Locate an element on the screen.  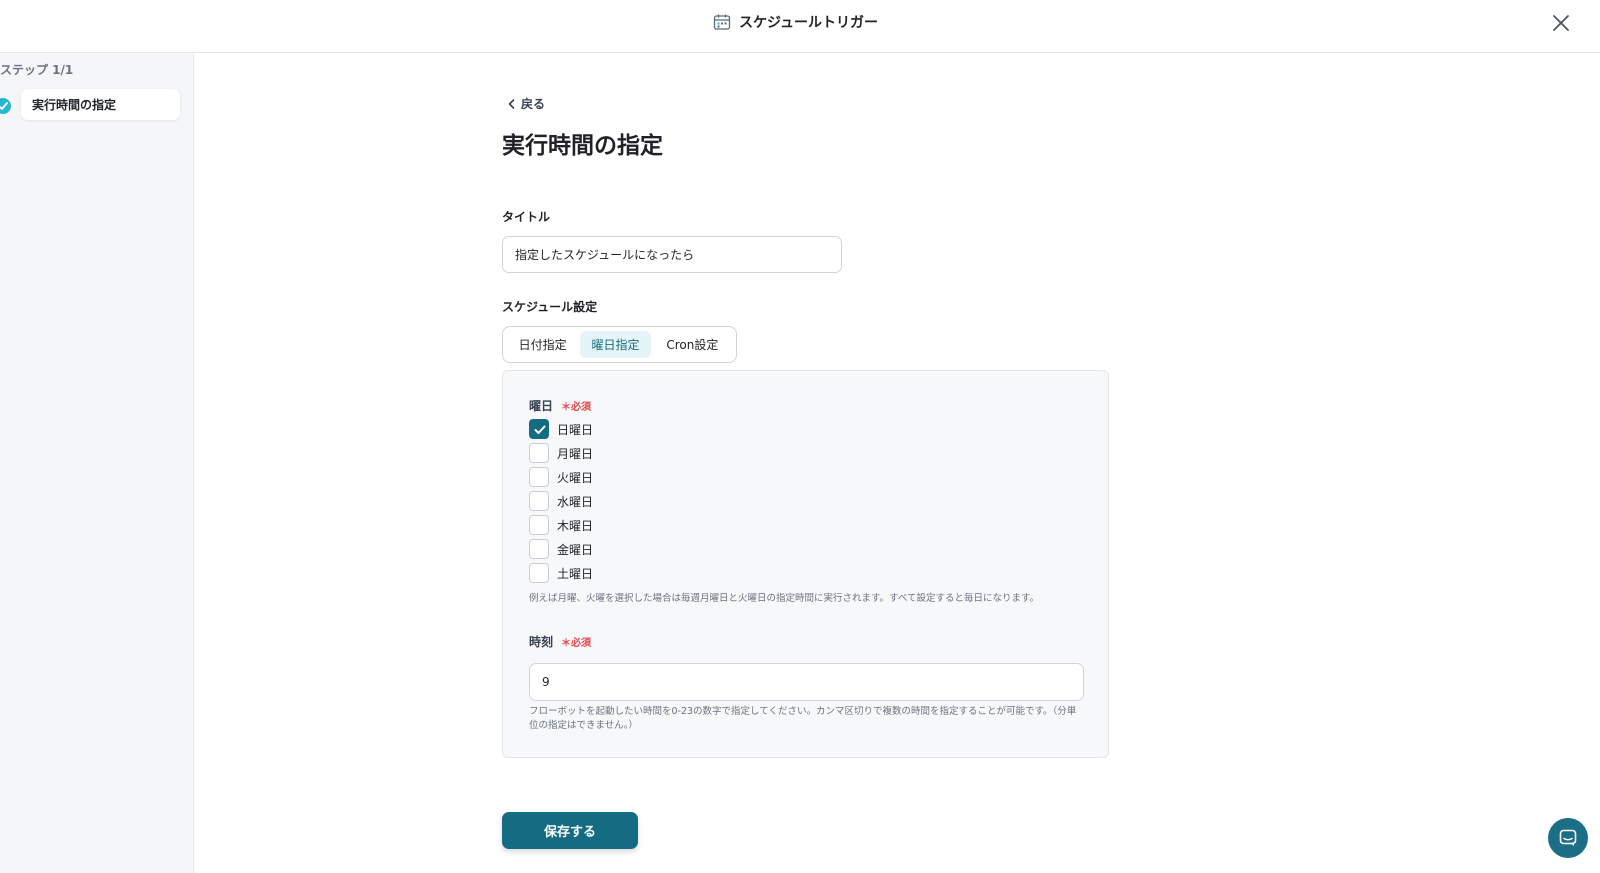
tab-cron: Cron設定 is located at coordinates (692, 344).